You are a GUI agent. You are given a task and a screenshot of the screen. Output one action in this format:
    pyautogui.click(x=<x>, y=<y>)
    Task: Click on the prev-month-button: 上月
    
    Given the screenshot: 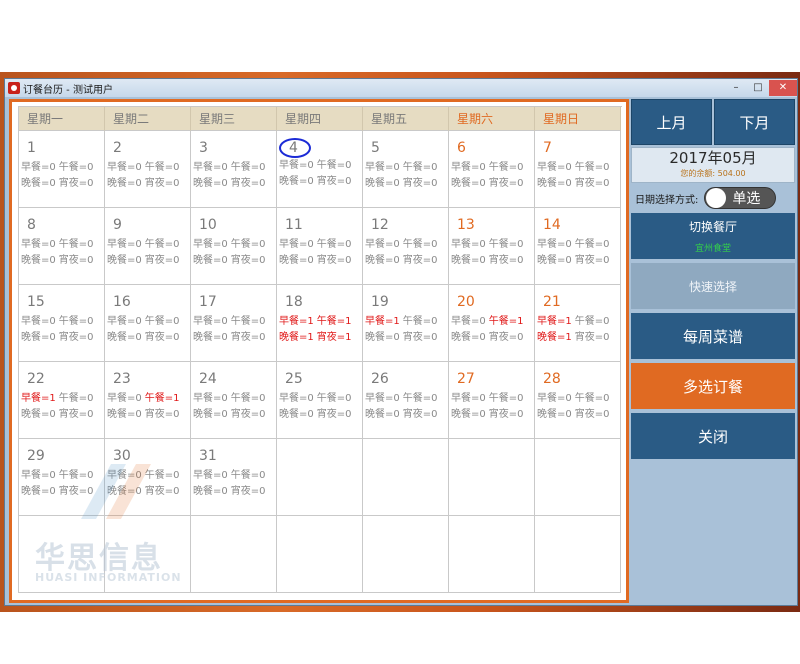 What is the action you would take?
    pyautogui.click(x=671, y=122)
    